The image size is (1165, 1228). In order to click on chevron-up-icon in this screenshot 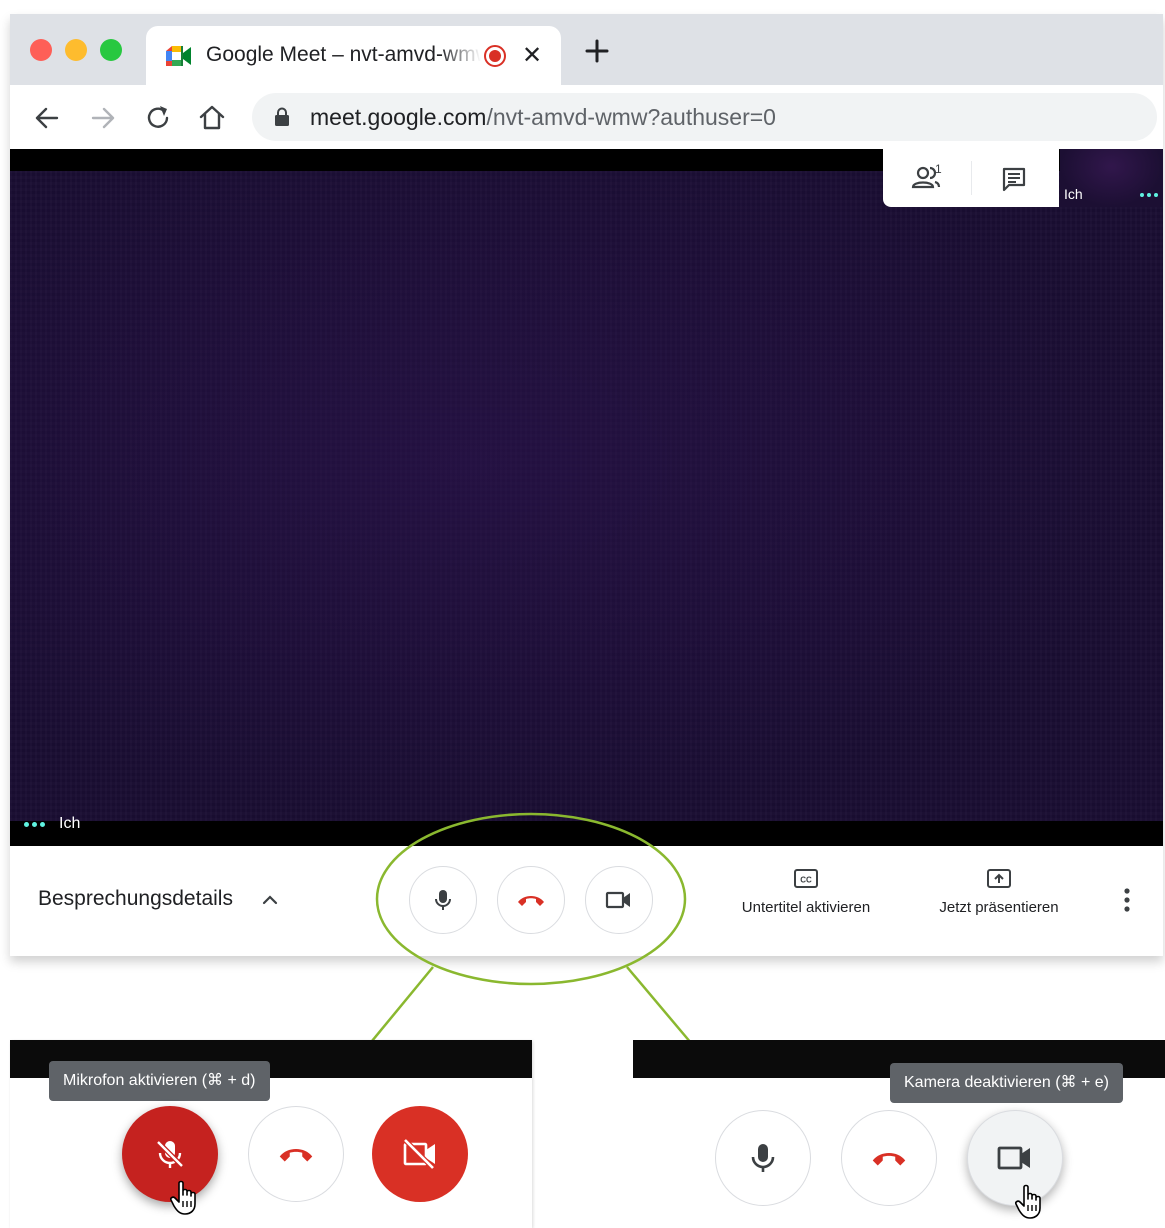, I will do `click(270, 900)`.